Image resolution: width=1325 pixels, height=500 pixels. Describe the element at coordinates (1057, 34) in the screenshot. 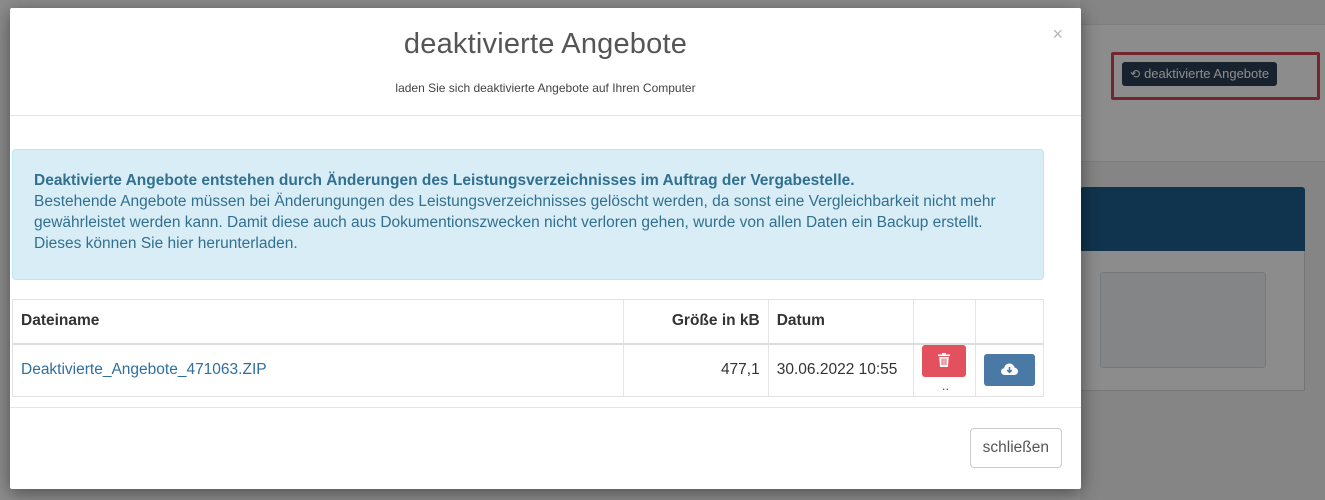

I see `close-icon: ×` at that location.